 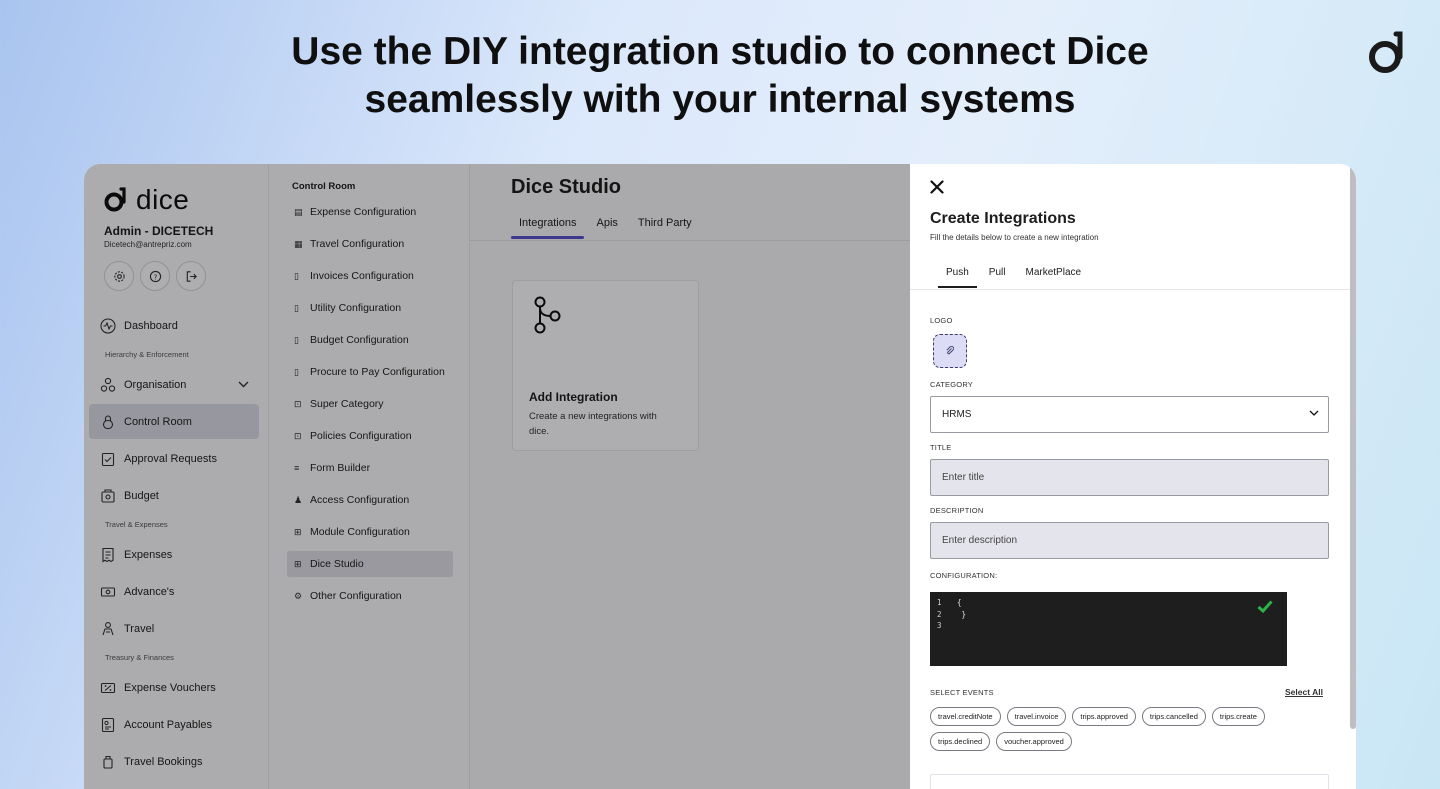 What do you see at coordinates (960, 741) in the screenshot?
I see `event-chip: trips.declined` at bounding box center [960, 741].